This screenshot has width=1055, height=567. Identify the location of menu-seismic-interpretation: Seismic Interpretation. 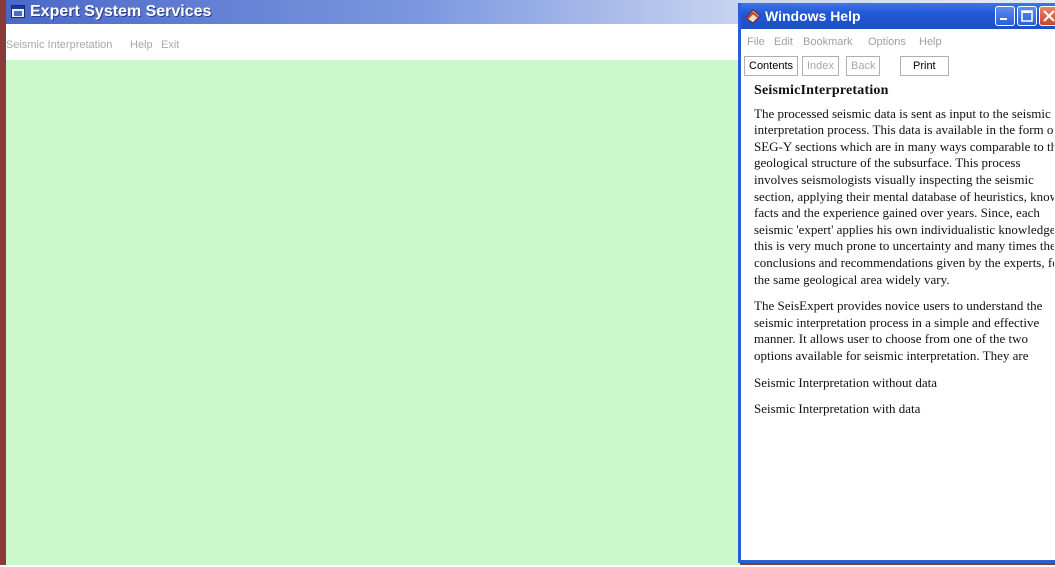
(59, 45).